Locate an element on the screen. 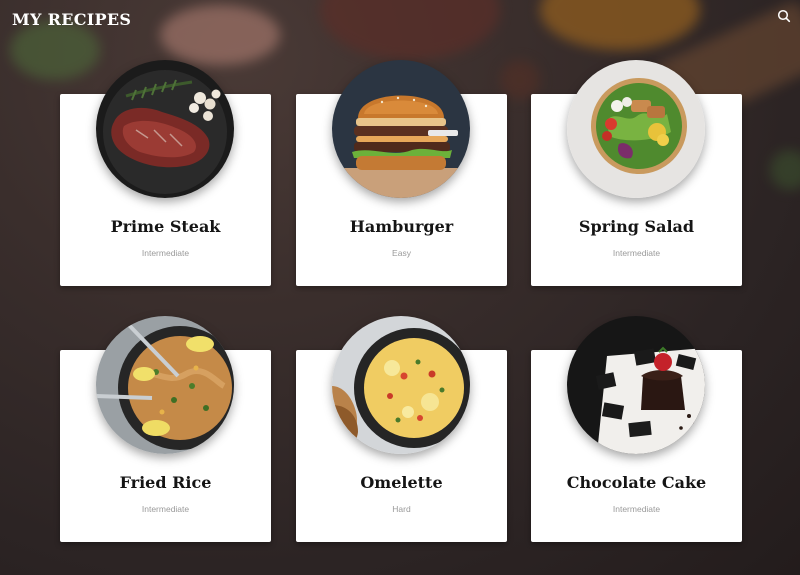 Image resolution: width=800 pixels, height=575 pixels. recipe-card-hamburger: Hamburger Easy is located at coordinates (401, 173).